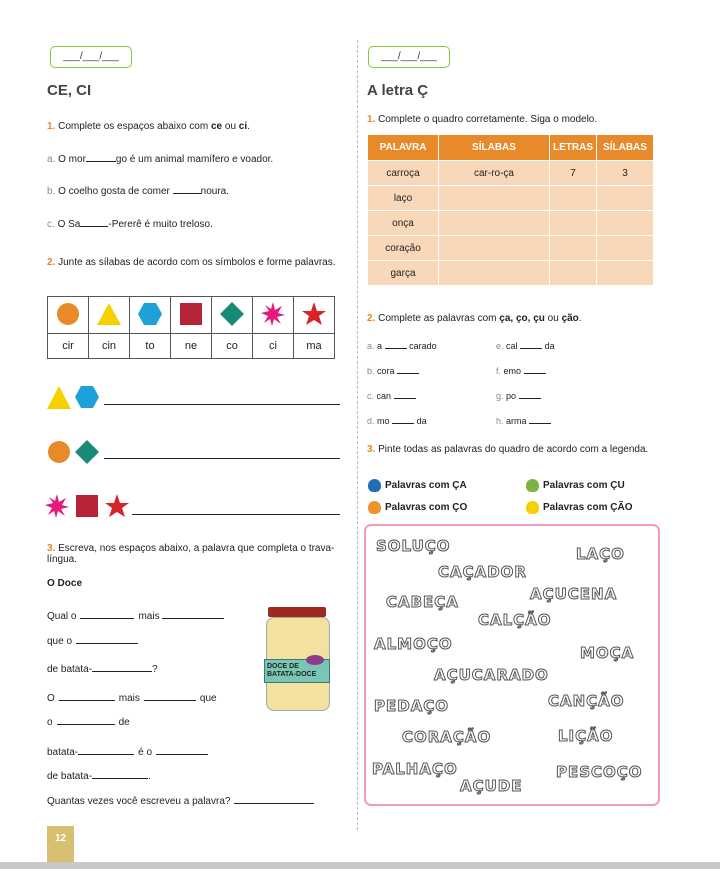  What do you see at coordinates (132, 698) in the screenshot?
I see `poem-line-4: Omais que` at bounding box center [132, 698].